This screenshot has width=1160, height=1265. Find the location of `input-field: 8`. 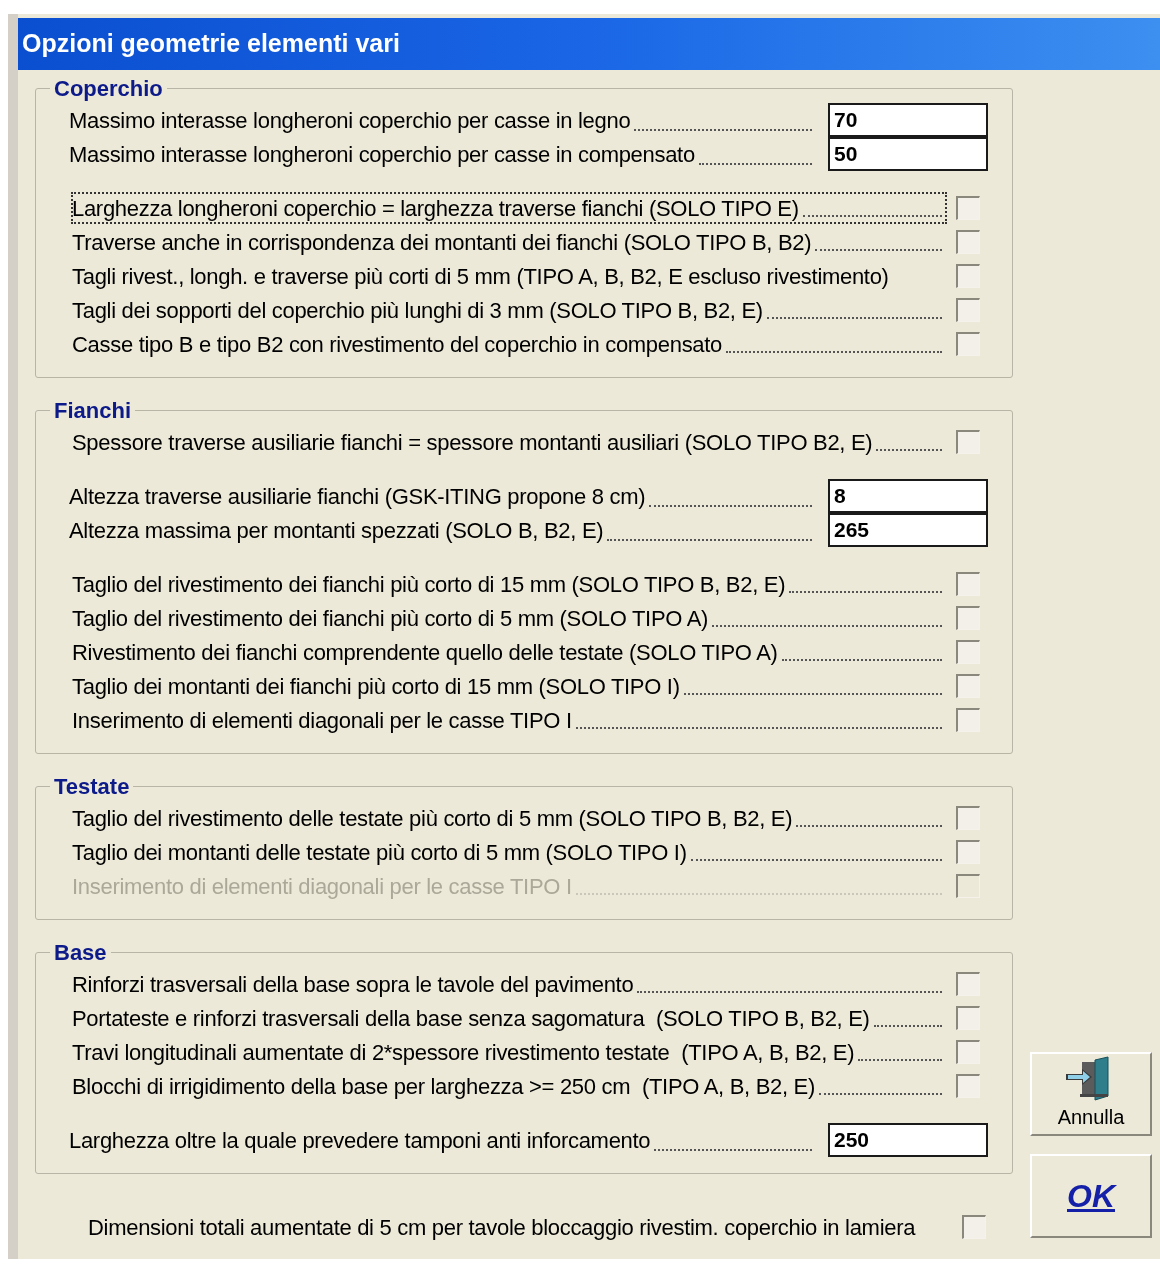

input-field: 8 is located at coordinates (908, 495).